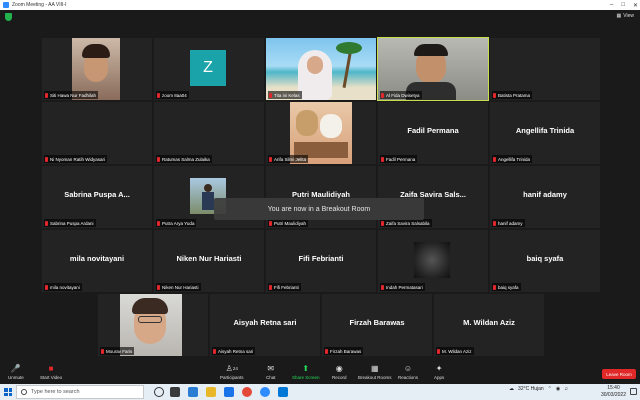 The image size is (640, 400). What do you see at coordinates (439, 372) in the screenshot?
I see `apps-button: ✦ Apps` at bounding box center [439, 372].